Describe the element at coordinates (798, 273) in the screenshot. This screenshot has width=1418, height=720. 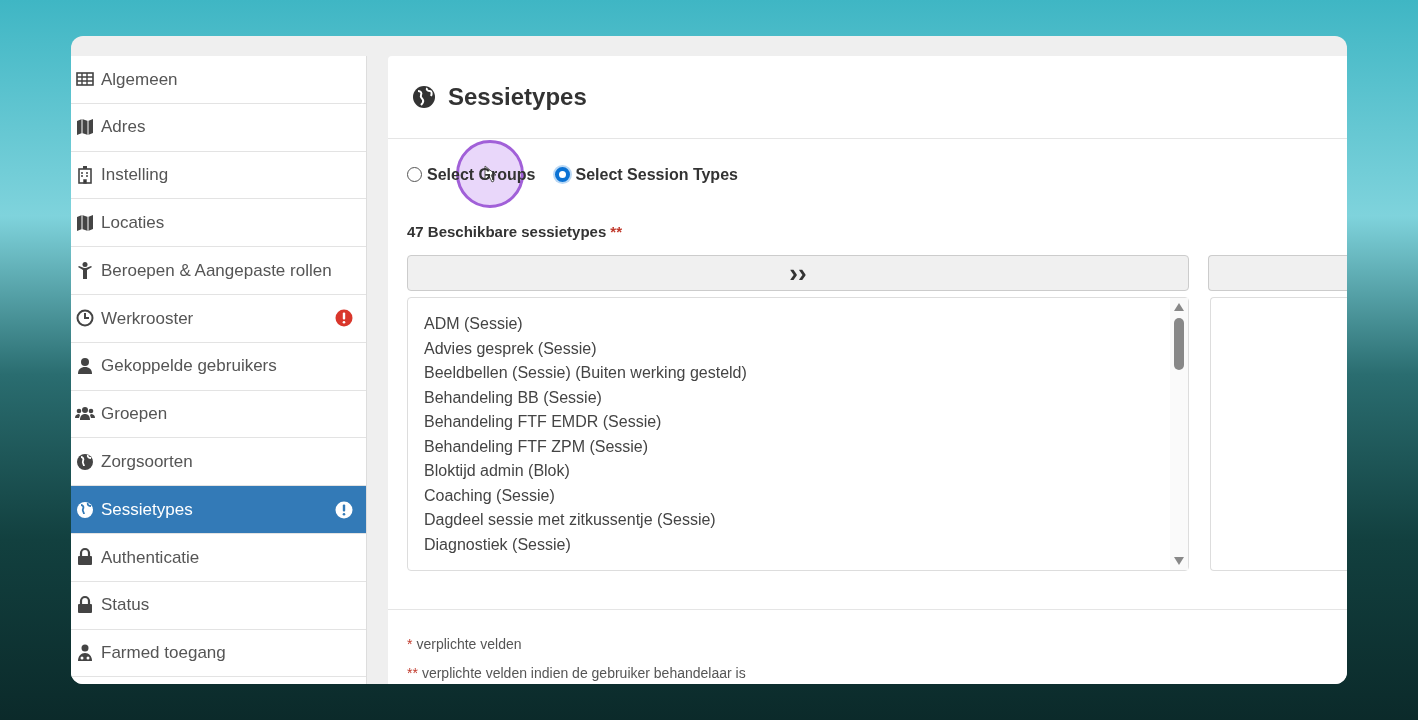
I see `move-all-button: ››` at that location.